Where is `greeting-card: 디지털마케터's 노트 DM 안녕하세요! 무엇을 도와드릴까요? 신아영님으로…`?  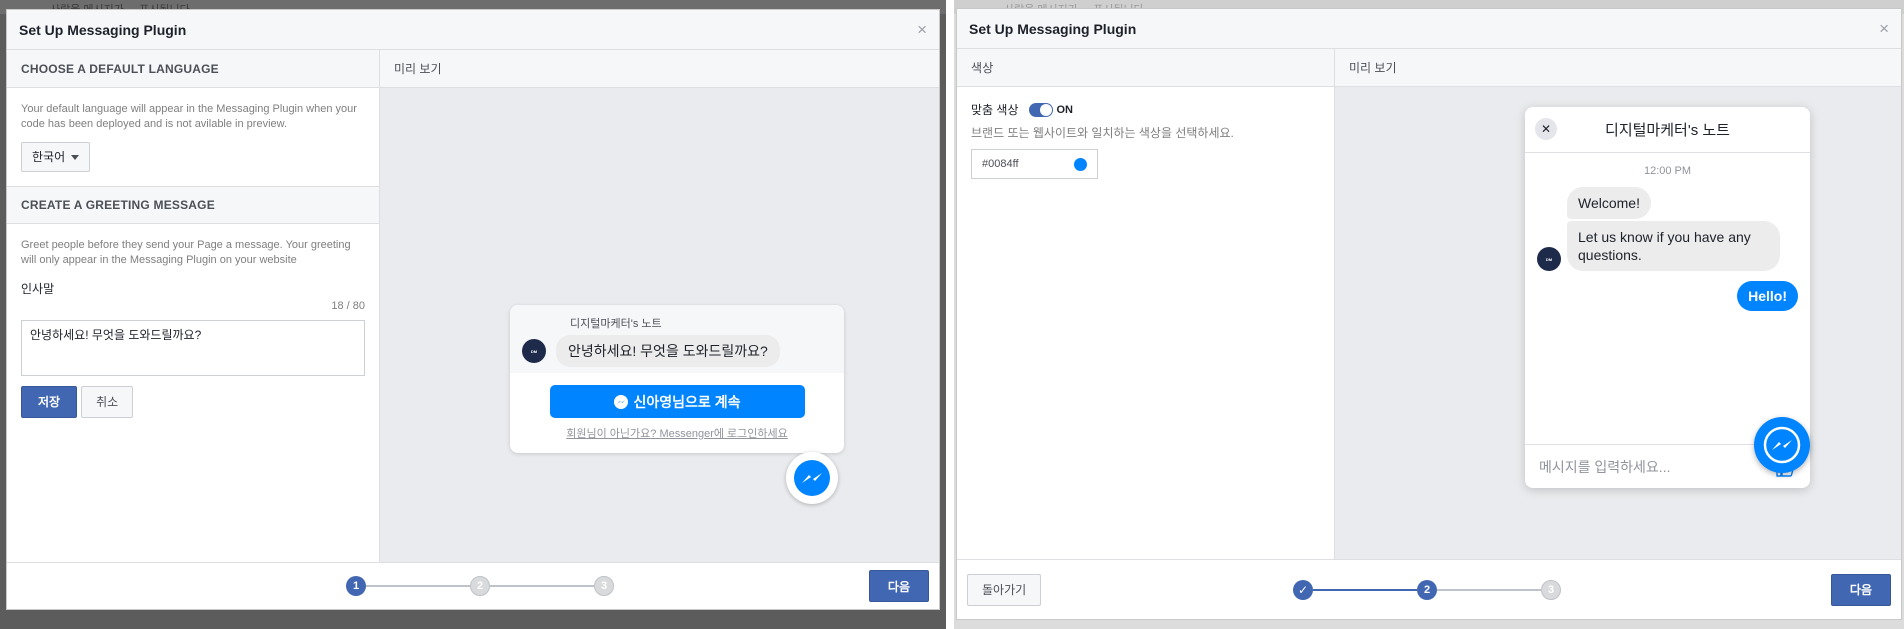
greeting-card: 디지털마케터's 노트 DM 안녕하세요! 무엇을 도와드릴까요? 신아영님으로… is located at coordinates (677, 379).